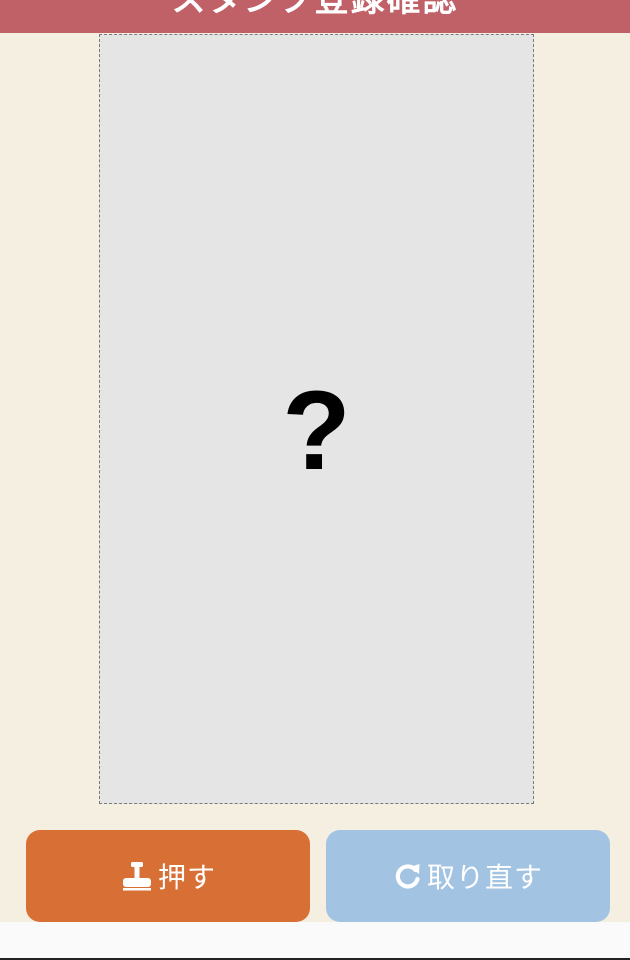 Image resolution: width=630 pixels, height=960 pixels. What do you see at coordinates (316, 430) in the screenshot?
I see `question-mark-icon: ?` at bounding box center [316, 430].